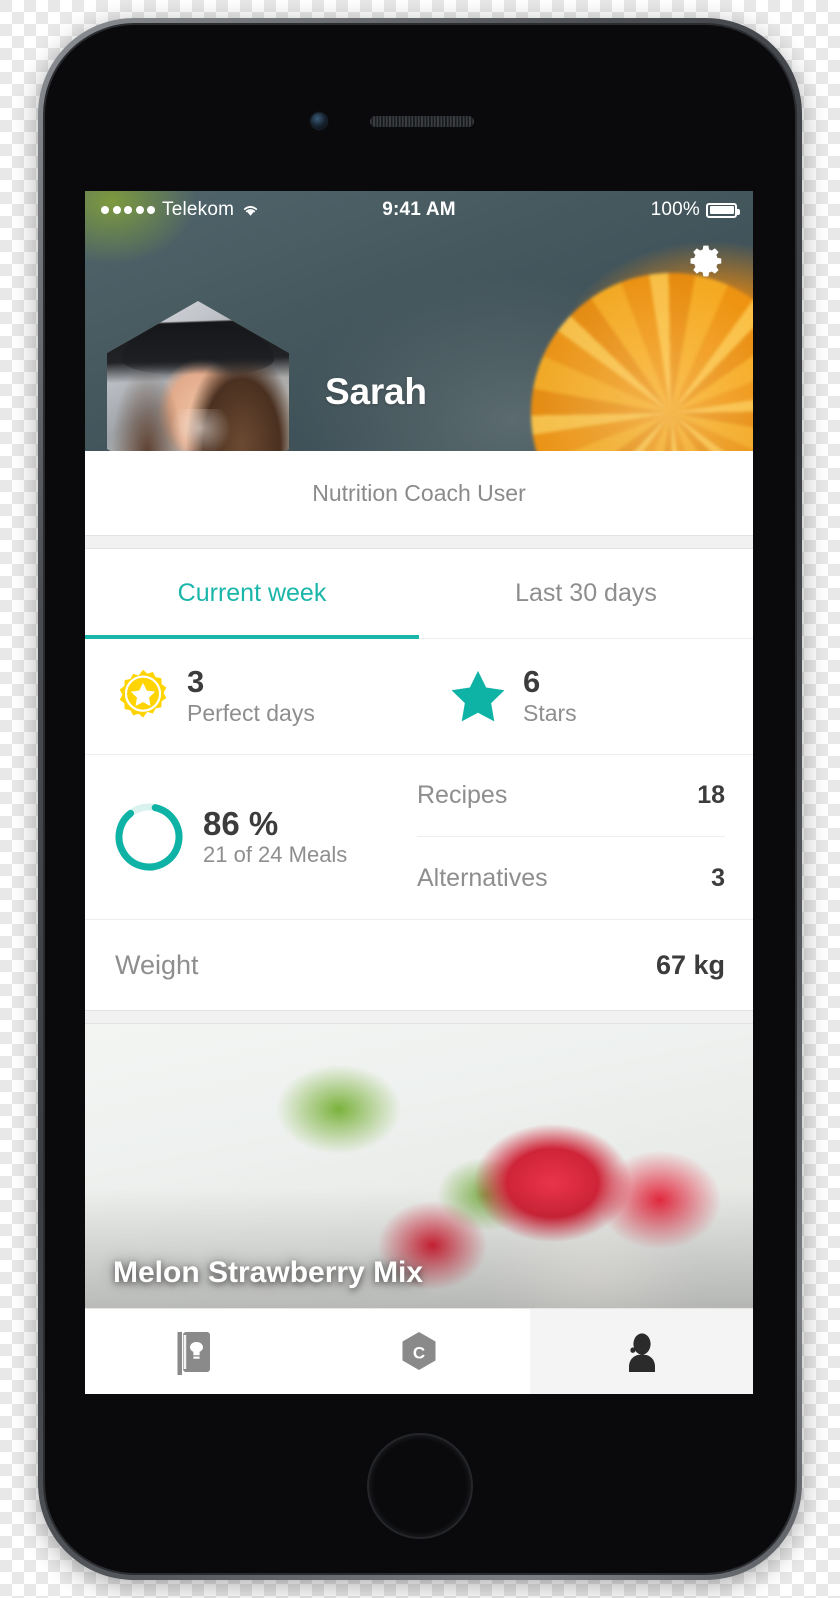  Describe the element at coordinates (675, 209) in the screenshot. I see `battery-percent-label: 100%` at that location.